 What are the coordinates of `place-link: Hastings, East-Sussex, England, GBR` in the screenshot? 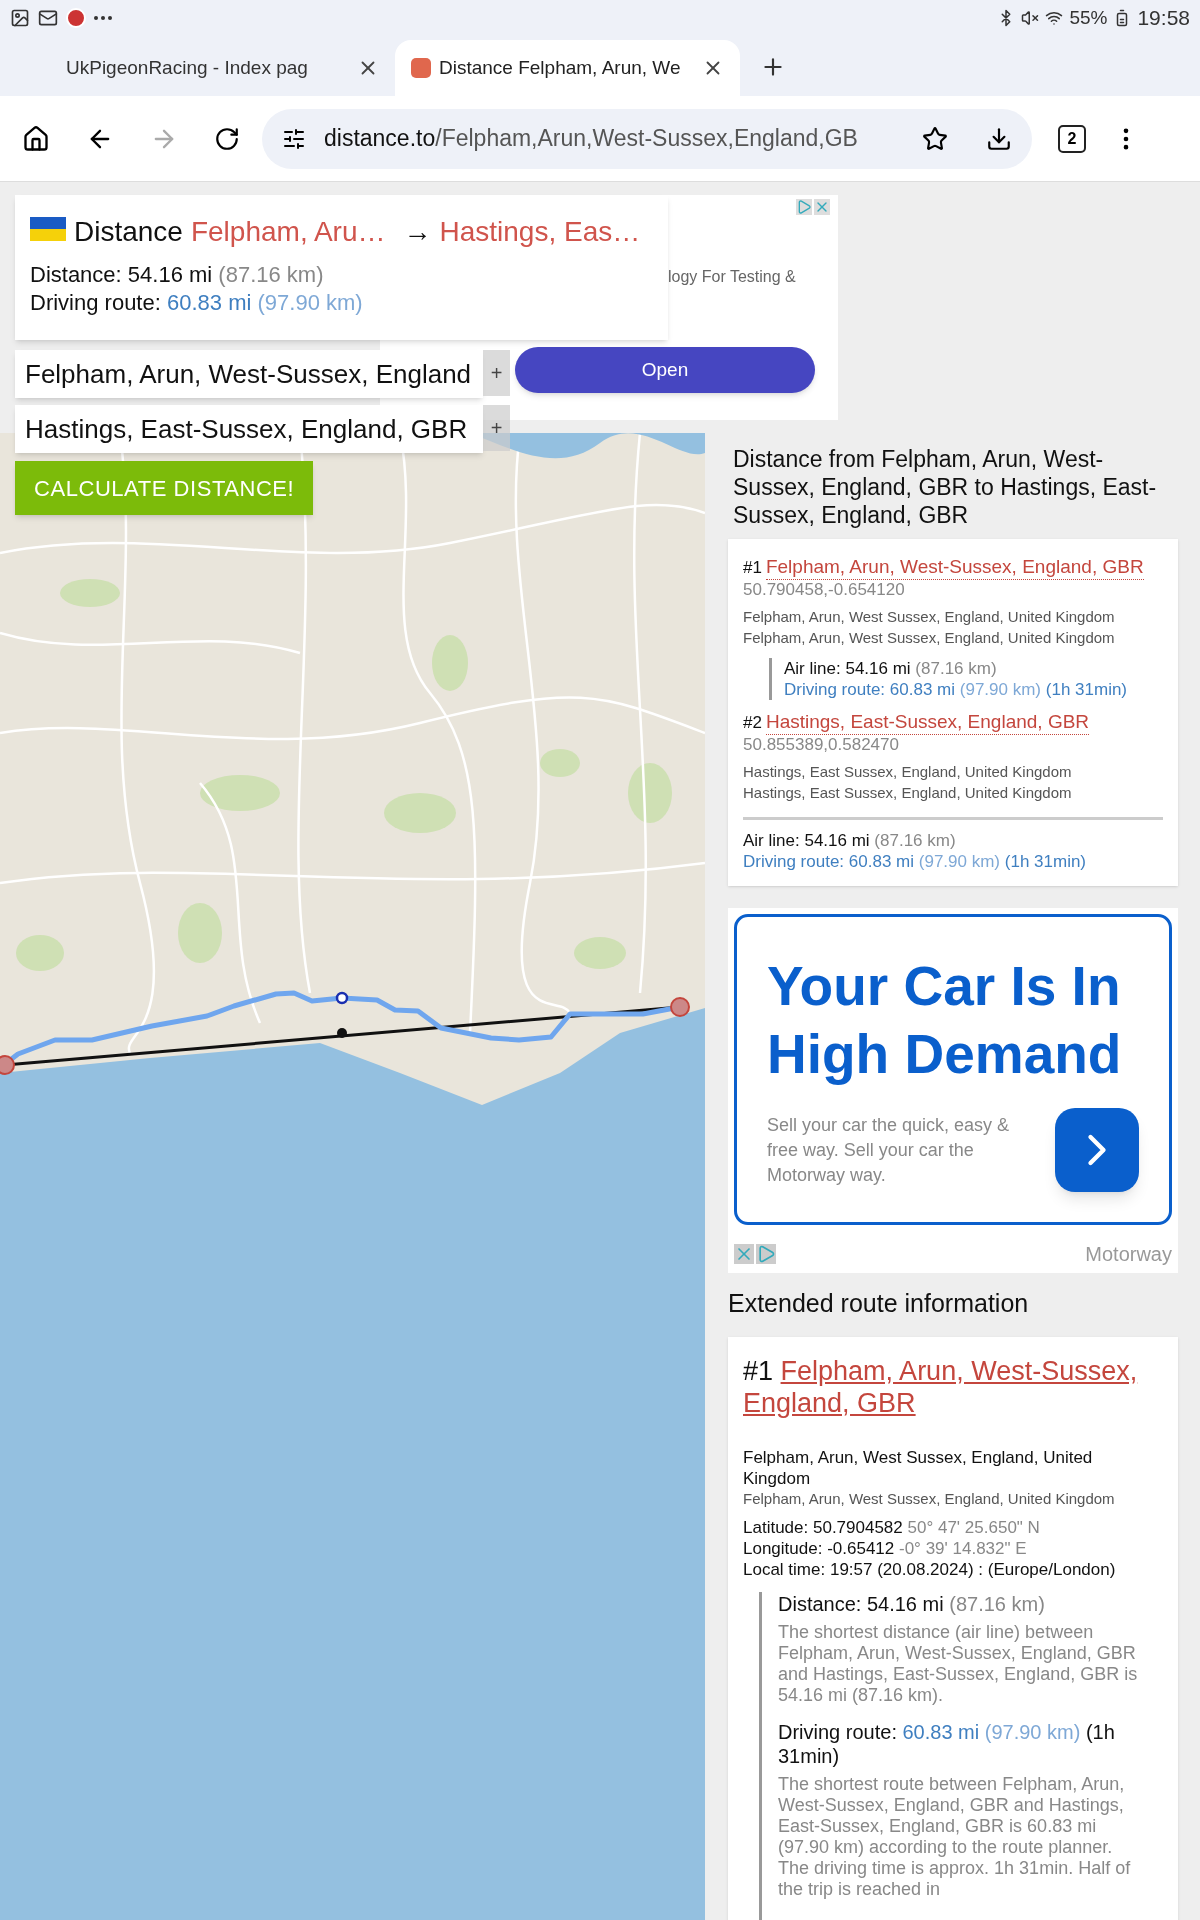 It's located at (927, 722).